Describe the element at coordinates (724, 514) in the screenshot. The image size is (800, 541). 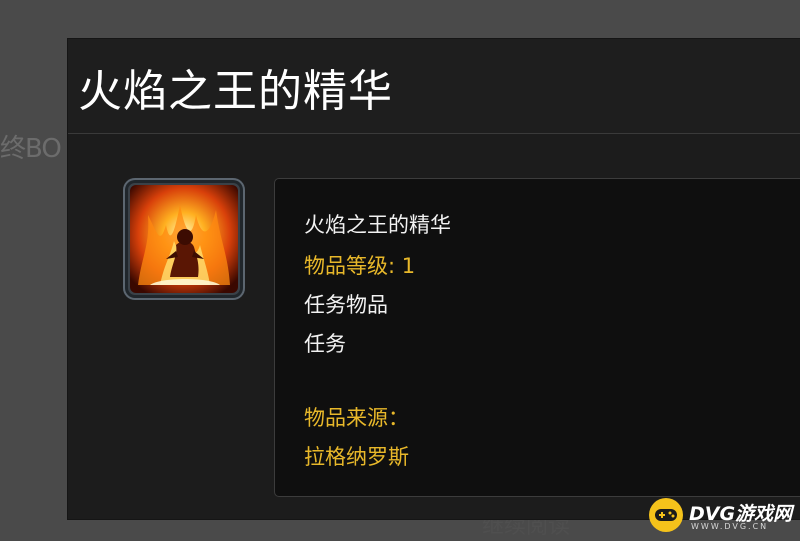
I see `watermark: DVG游戏网 WWW.DVG.CN` at that location.